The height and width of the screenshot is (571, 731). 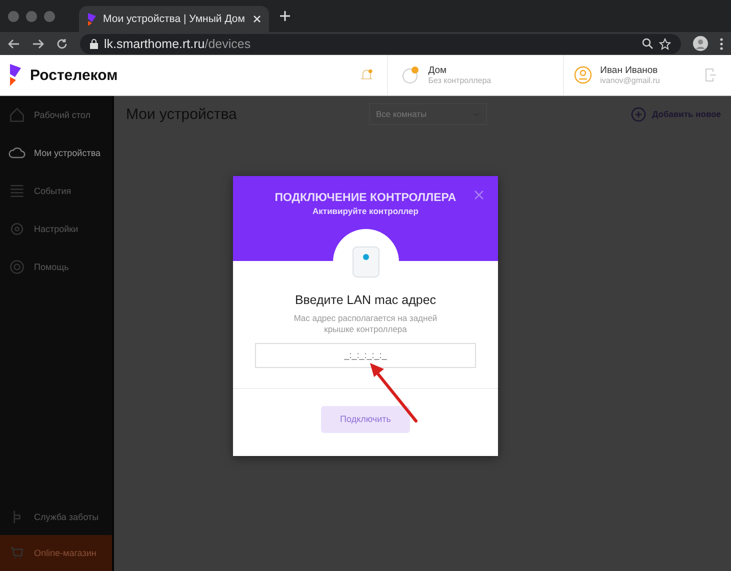 I want to click on dialog-subtitle: Активируйте контроллер, so click(x=365, y=211).